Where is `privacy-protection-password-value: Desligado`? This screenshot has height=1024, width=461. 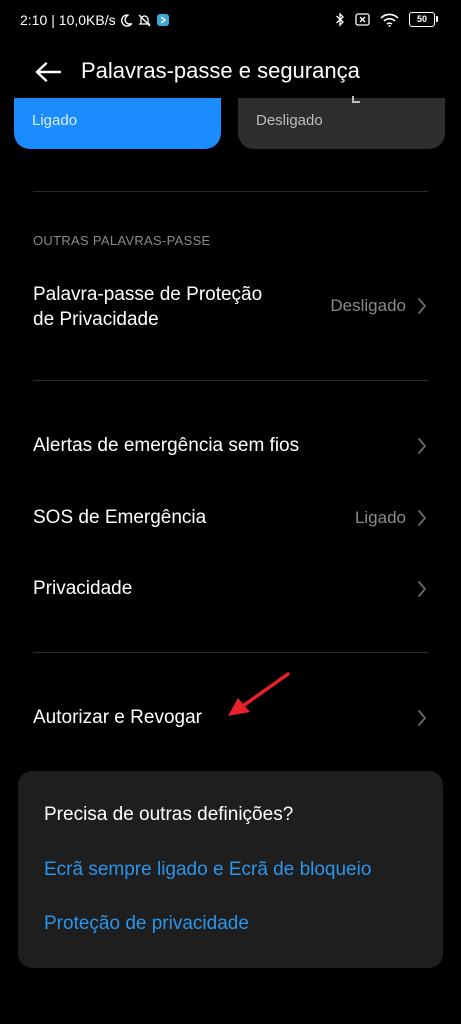
privacy-protection-password-value: Desligado is located at coordinates (368, 305).